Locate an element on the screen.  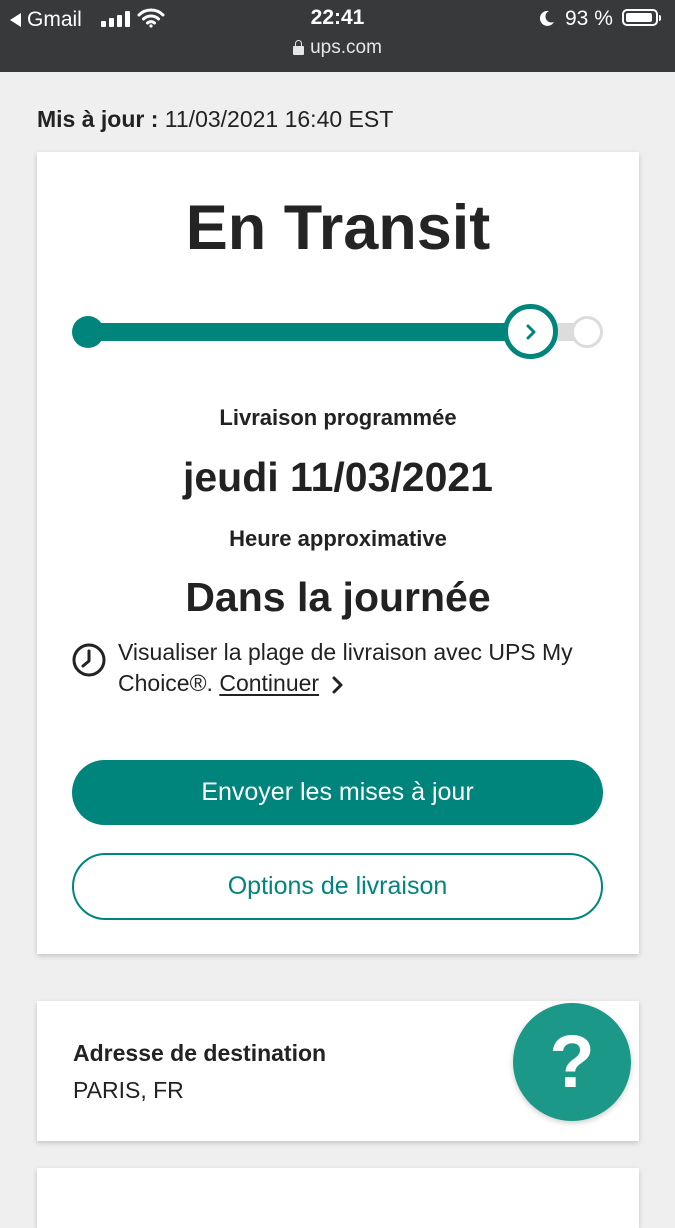
question-icon: ? is located at coordinates (572, 1061).